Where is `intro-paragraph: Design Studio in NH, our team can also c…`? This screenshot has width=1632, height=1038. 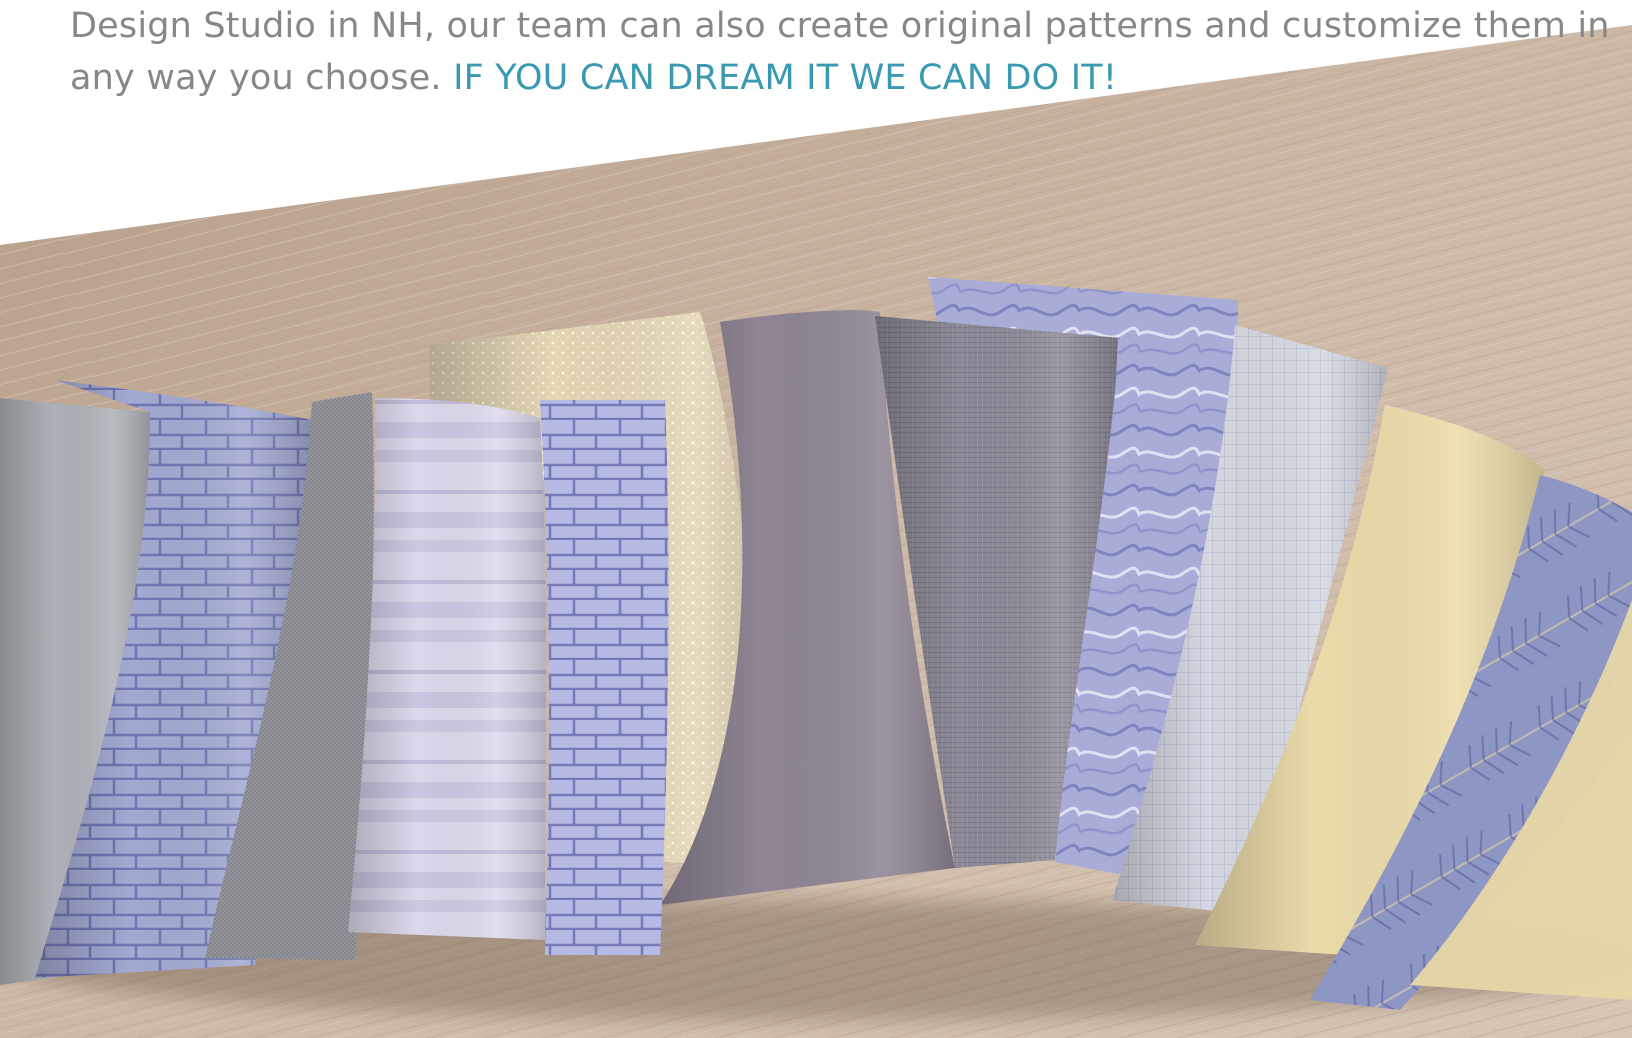 intro-paragraph: Design Studio in NH, our team can also c… is located at coordinates (840, 52).